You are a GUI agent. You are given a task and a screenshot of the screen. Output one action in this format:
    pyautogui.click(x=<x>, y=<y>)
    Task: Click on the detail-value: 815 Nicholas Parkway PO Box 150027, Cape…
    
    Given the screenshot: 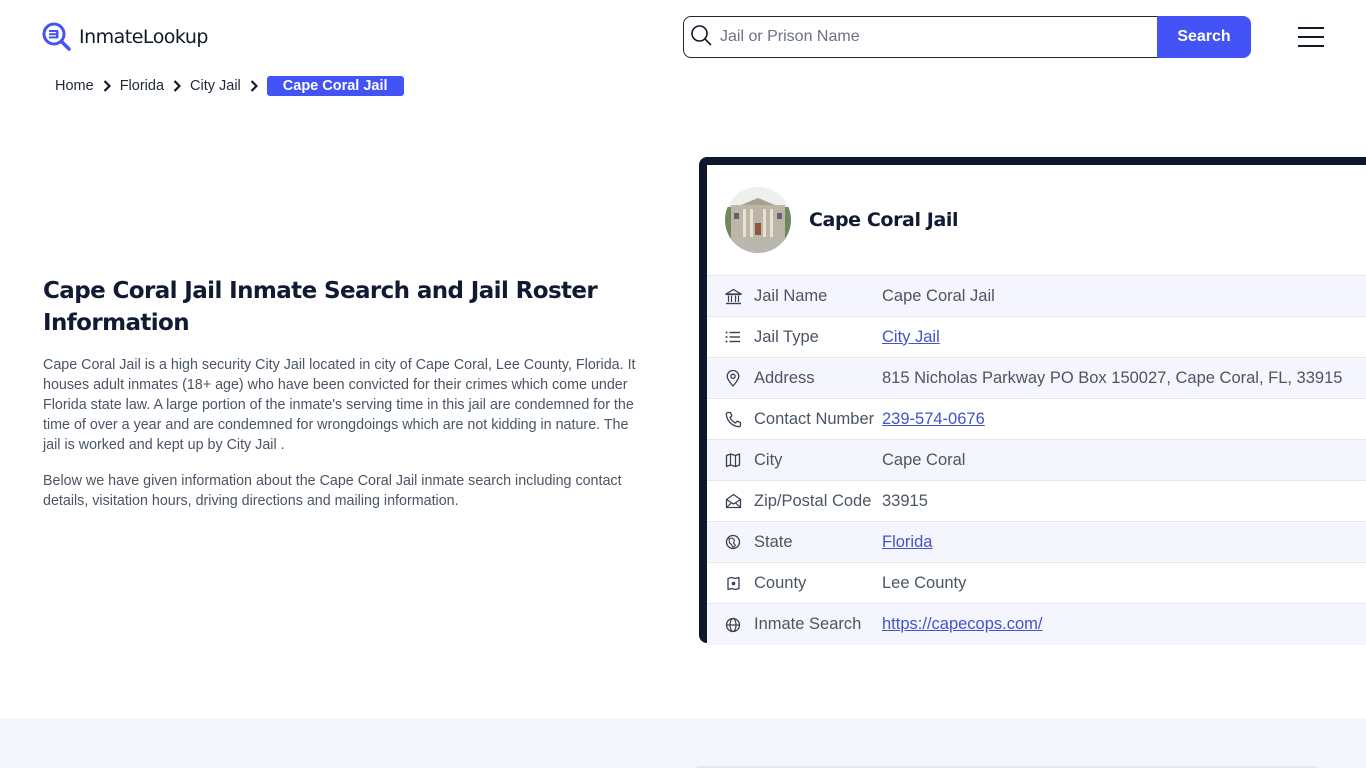 What is the action you would take?
    pyautogui.click(x=1112, y=377)
    